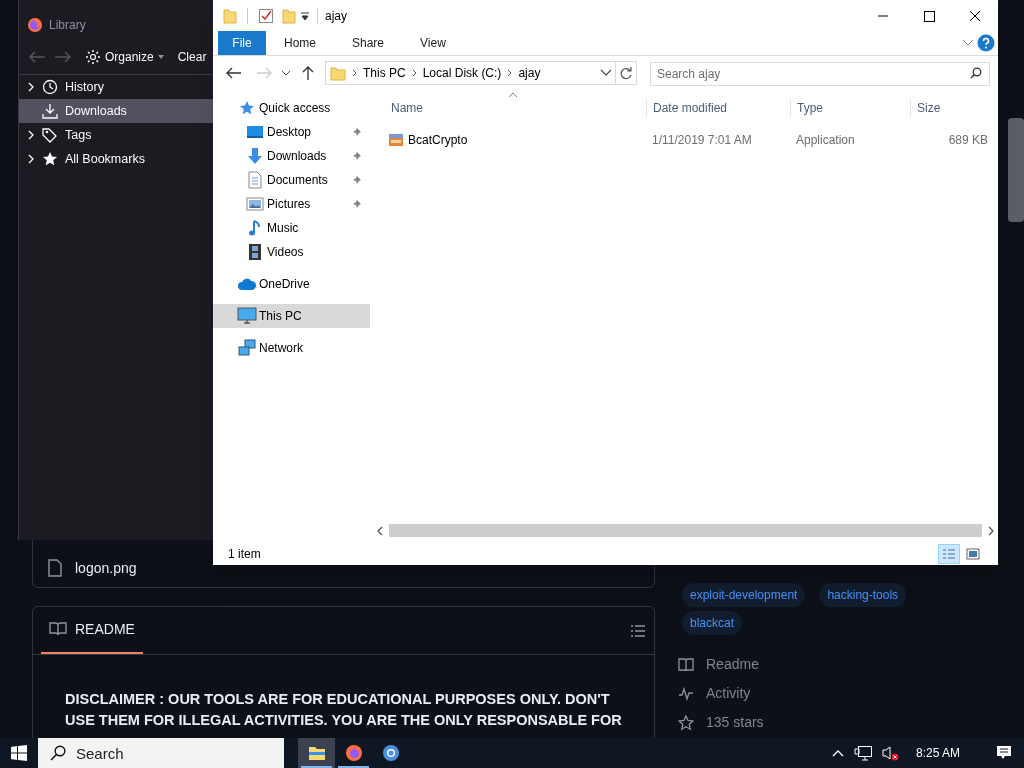  What do you see at coordinates (291, 252) in the screenshot?
I see `nav-item: Videos` at bounding box center [291, 252].